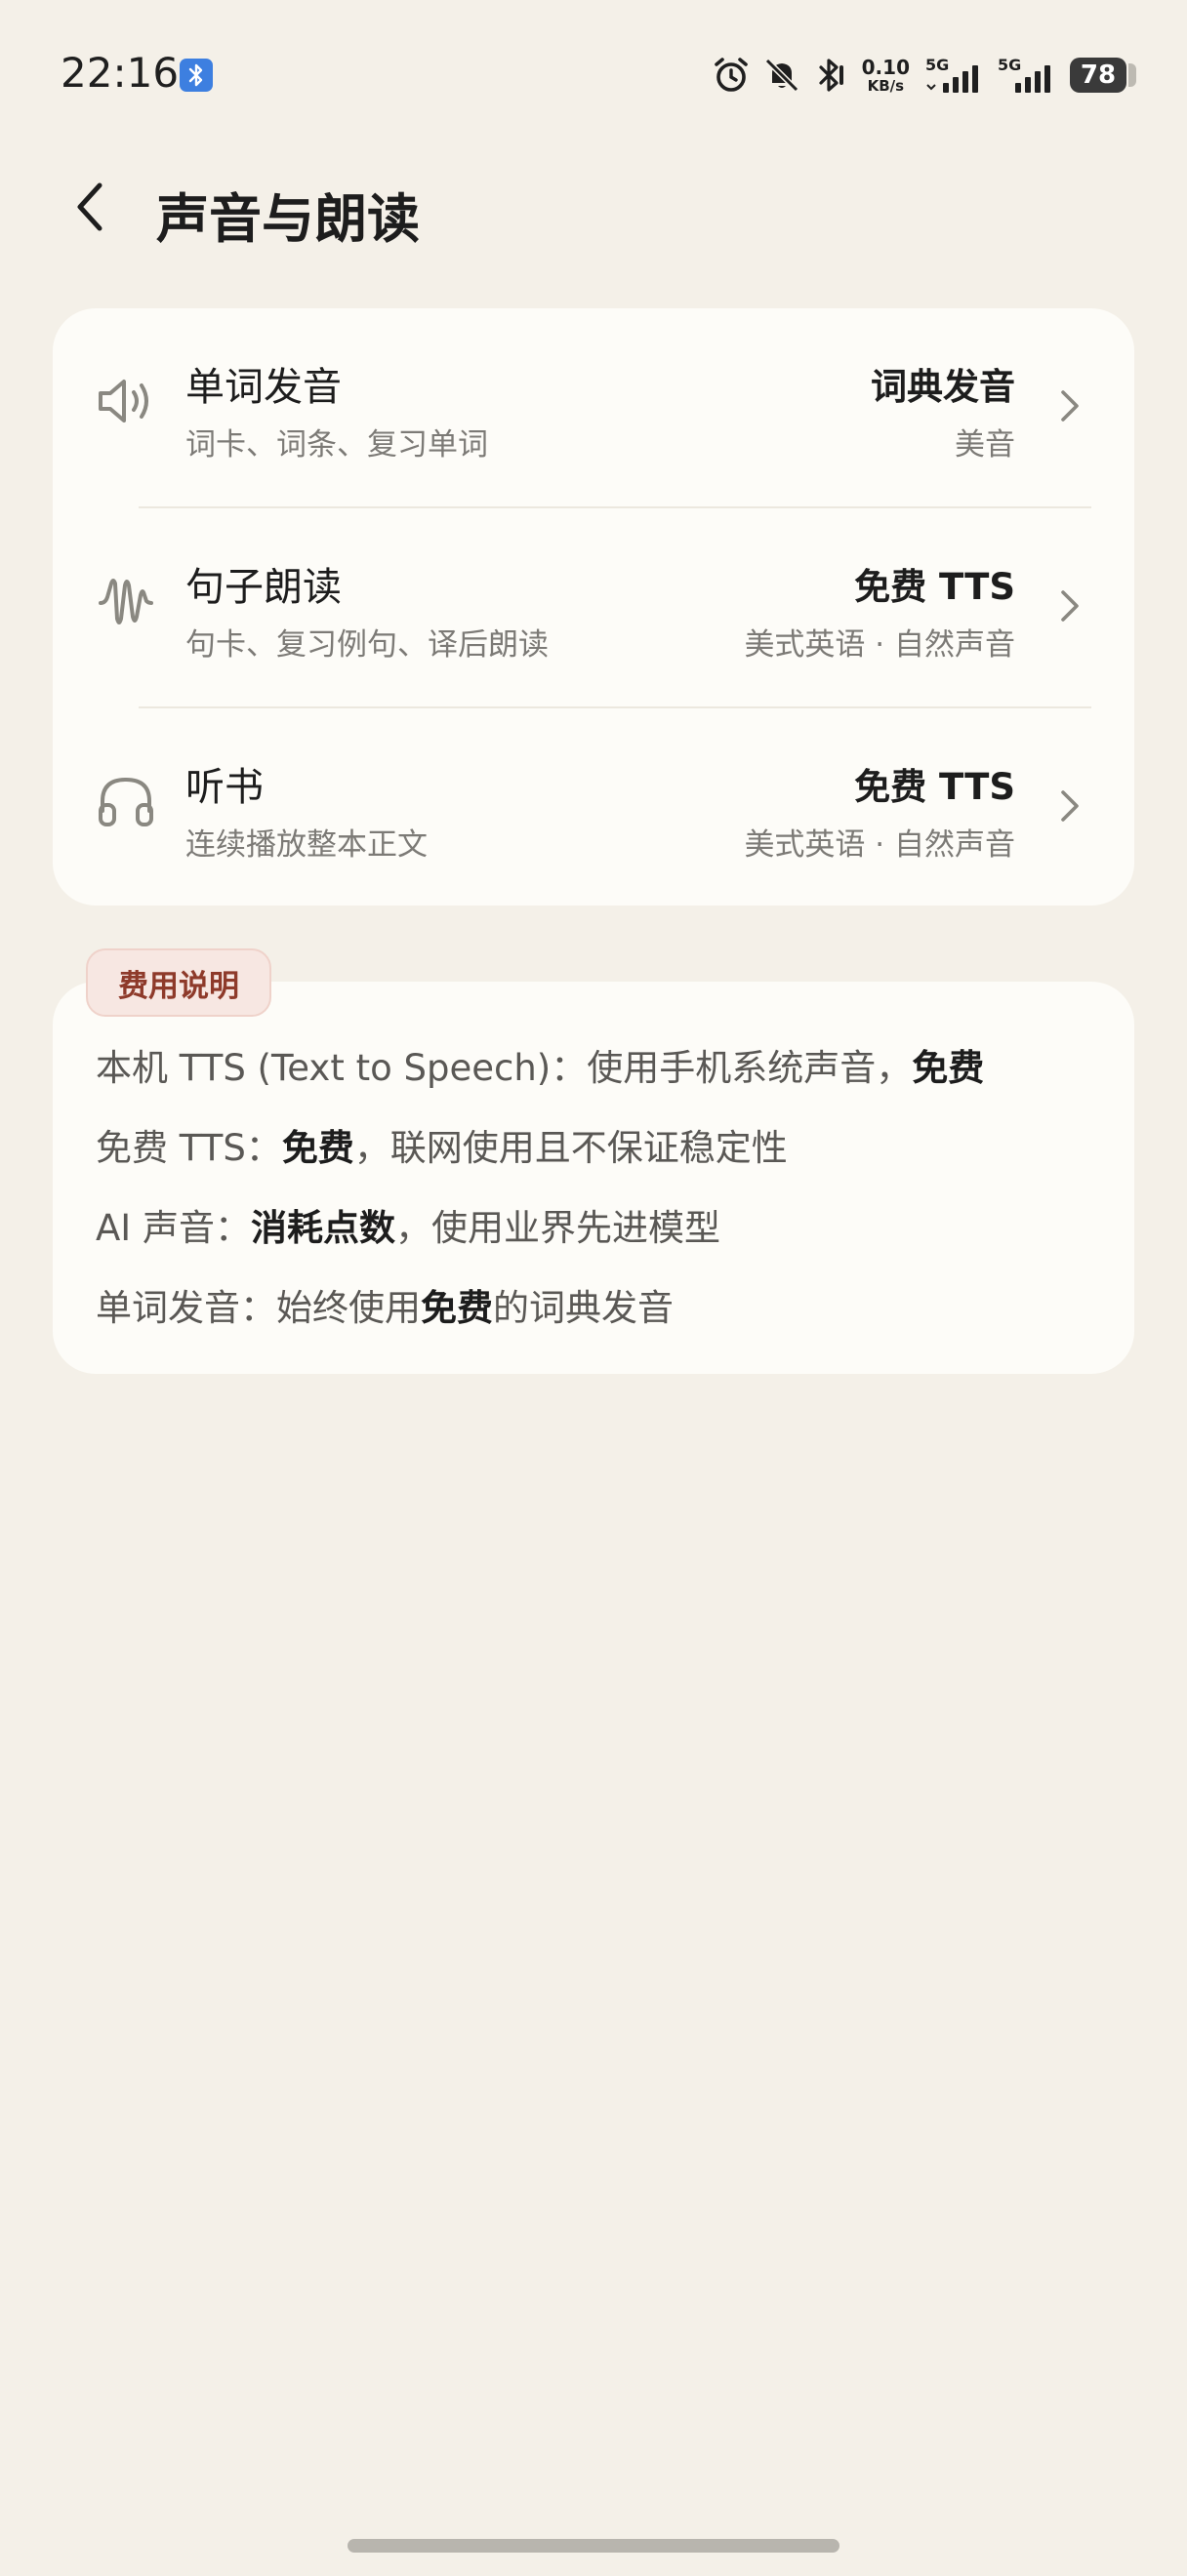 The image size is (1187, 2576). I want to click on setting-subtitle: 词卡、词条、复习单词, so click(336, 445).